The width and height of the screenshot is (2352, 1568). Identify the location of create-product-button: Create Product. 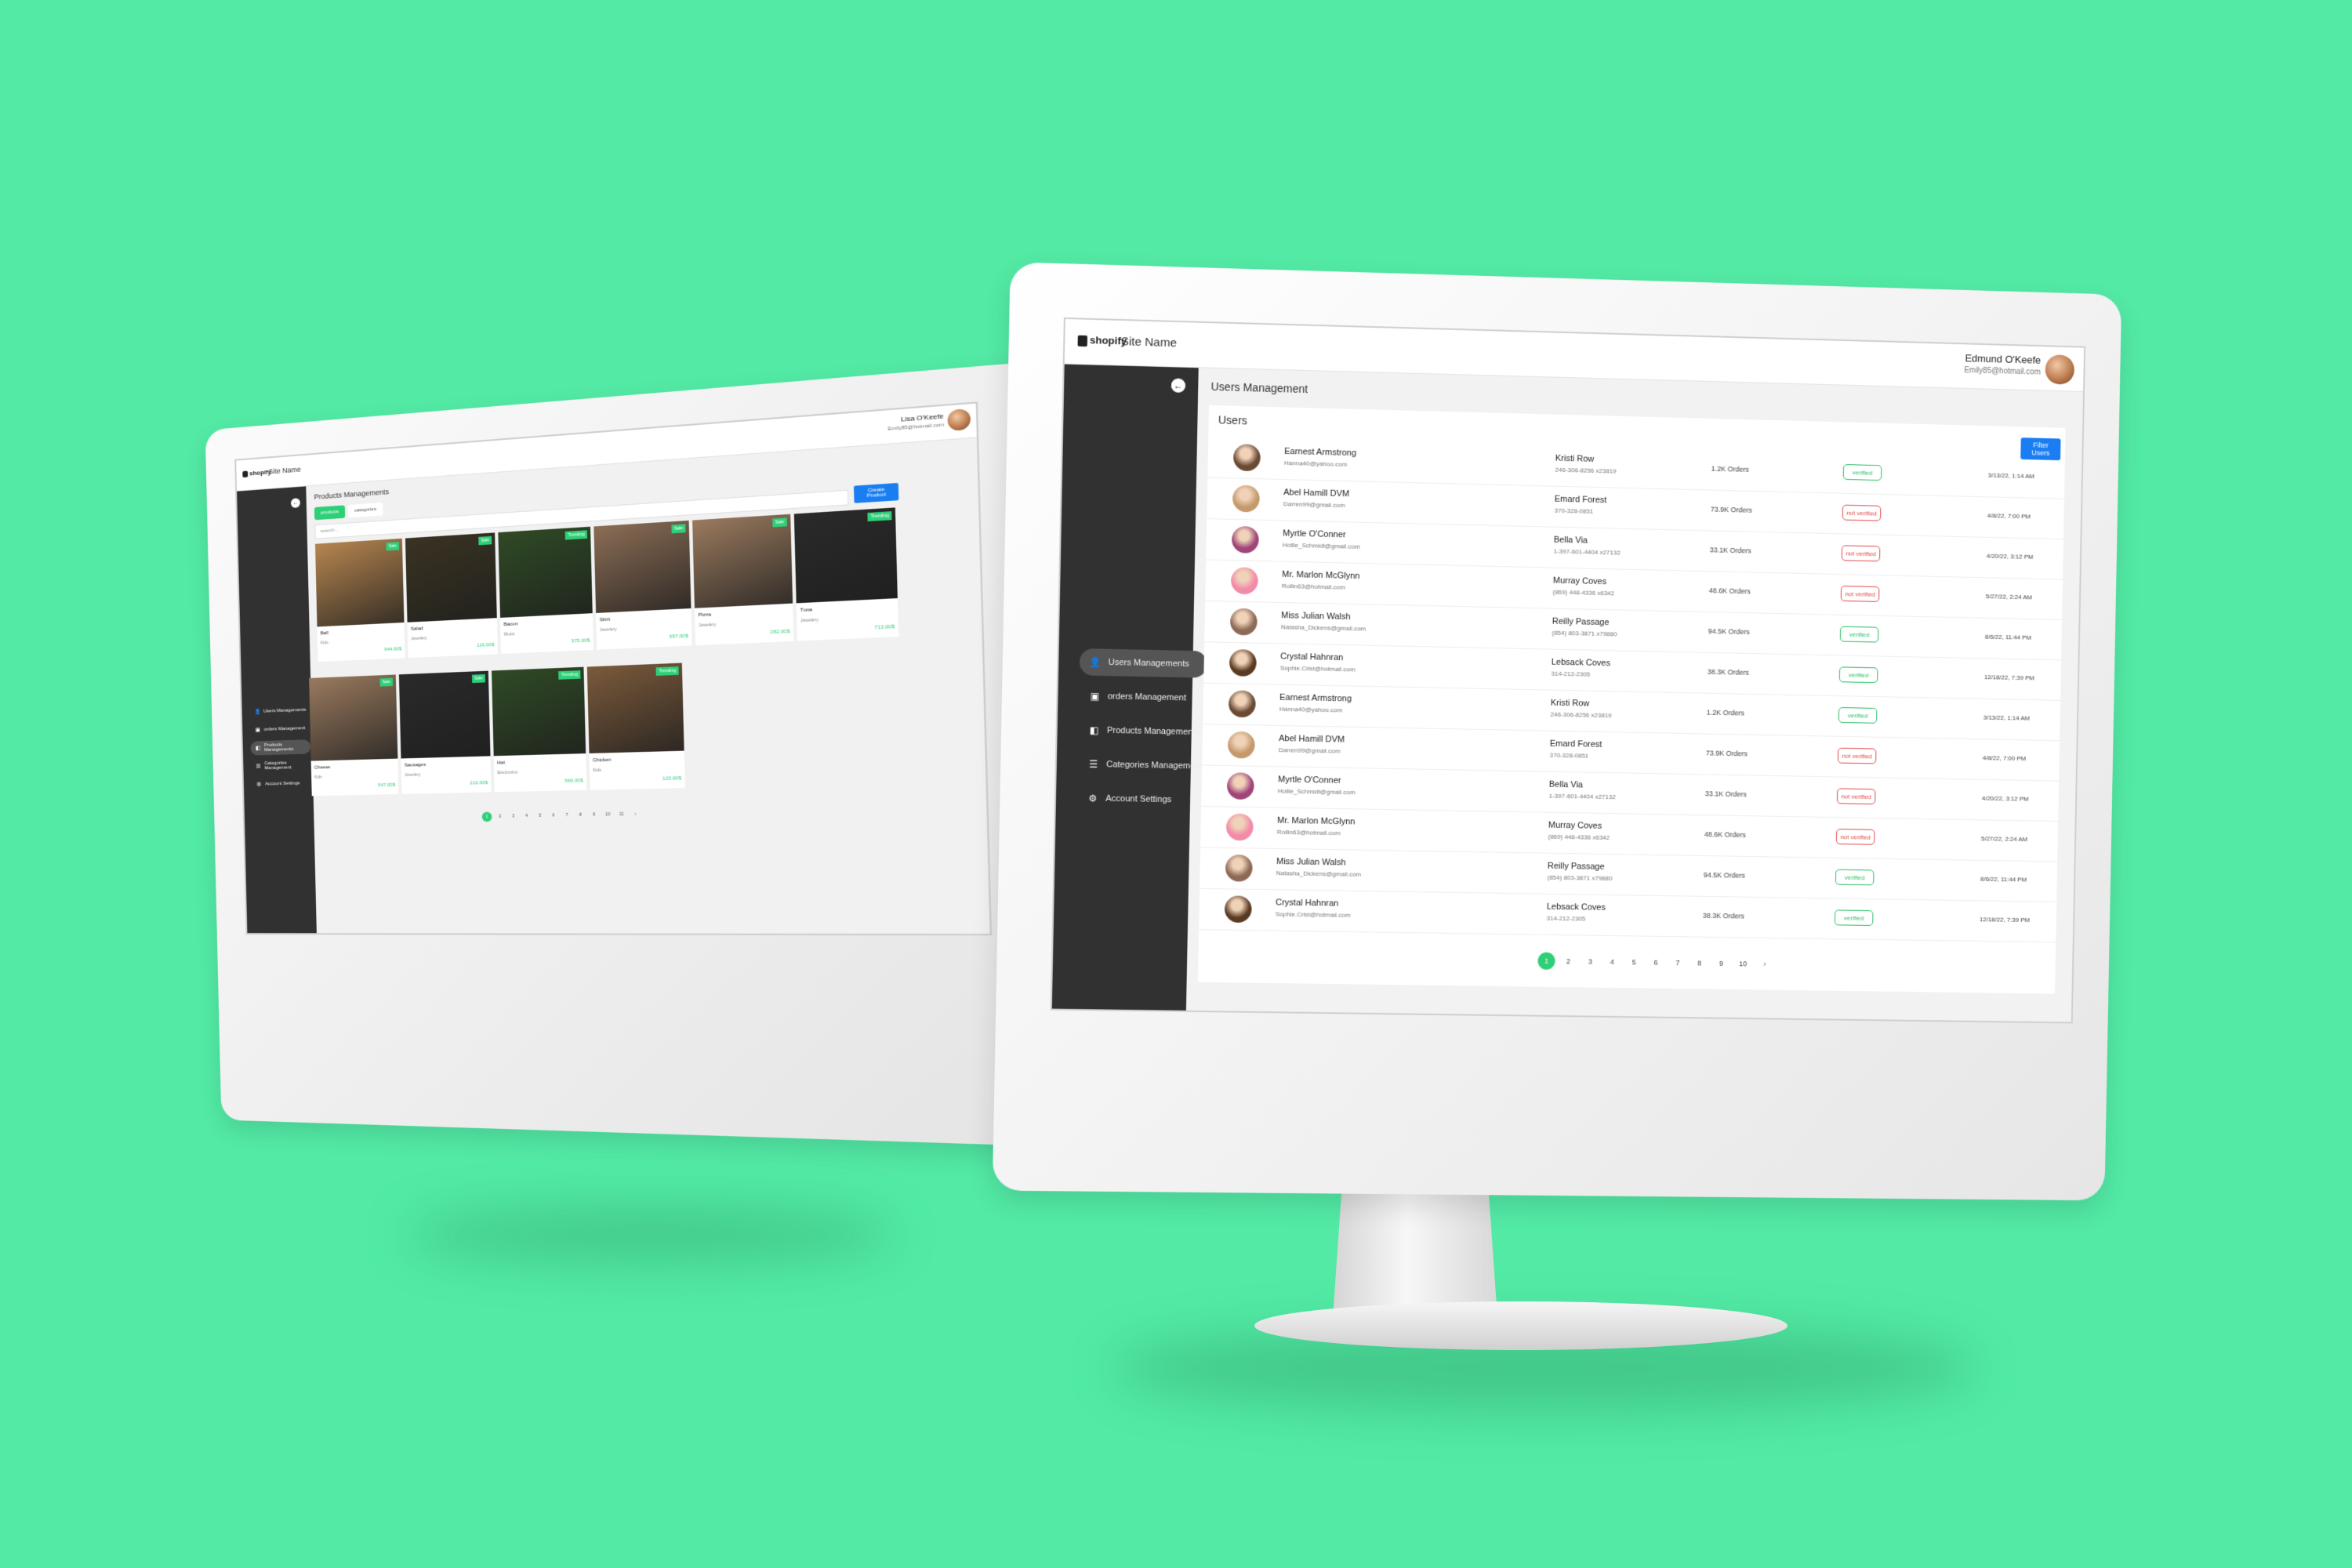
(876, 493).